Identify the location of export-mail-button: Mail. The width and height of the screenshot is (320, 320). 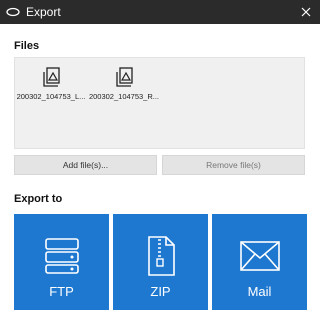
(259, 262).